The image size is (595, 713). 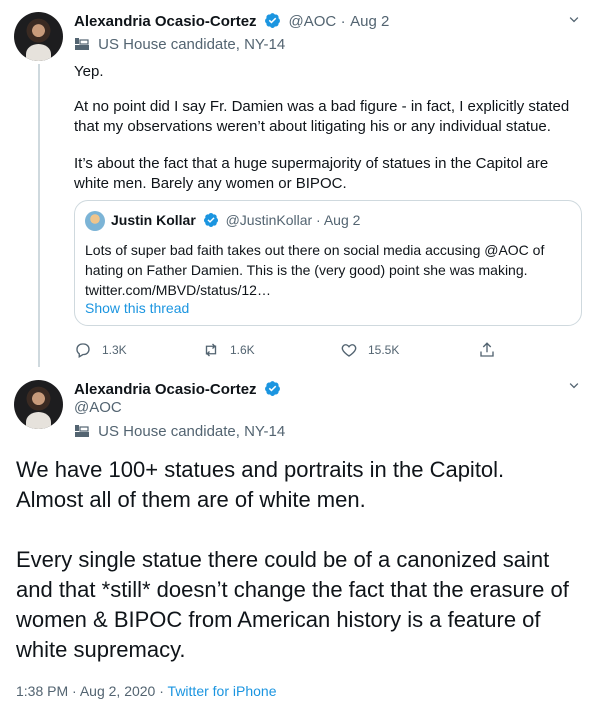 I want to click on quoted-avatar, so click(x=95, y=221).